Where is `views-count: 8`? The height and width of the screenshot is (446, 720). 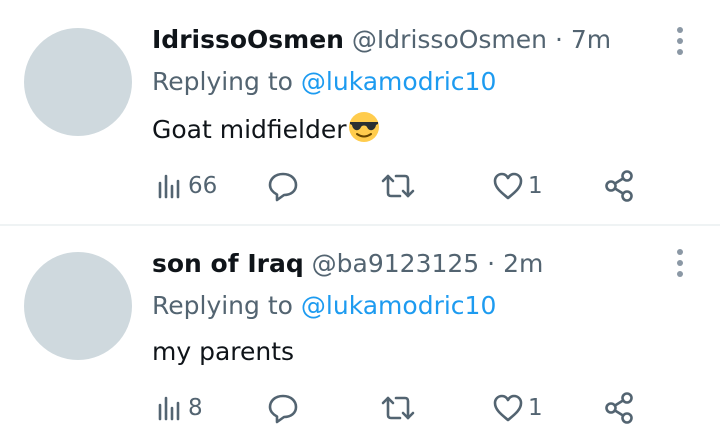 views-count: 8 is located at coordinates (195, 408).